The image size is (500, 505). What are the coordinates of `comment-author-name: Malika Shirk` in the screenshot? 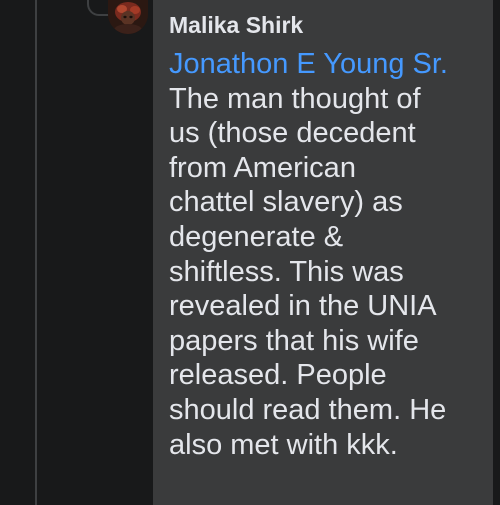 It's located at (323, 25).